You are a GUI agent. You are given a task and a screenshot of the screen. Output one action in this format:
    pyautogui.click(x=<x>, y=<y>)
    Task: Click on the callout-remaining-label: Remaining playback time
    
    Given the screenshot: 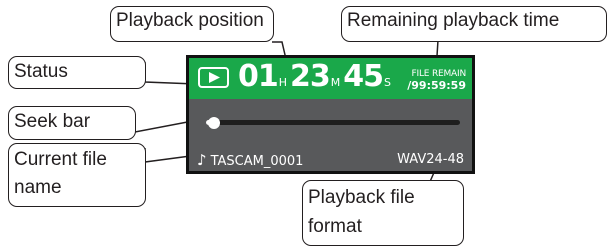 What is the action you would take?
    pyautogui.click(x=453, y=20)
    